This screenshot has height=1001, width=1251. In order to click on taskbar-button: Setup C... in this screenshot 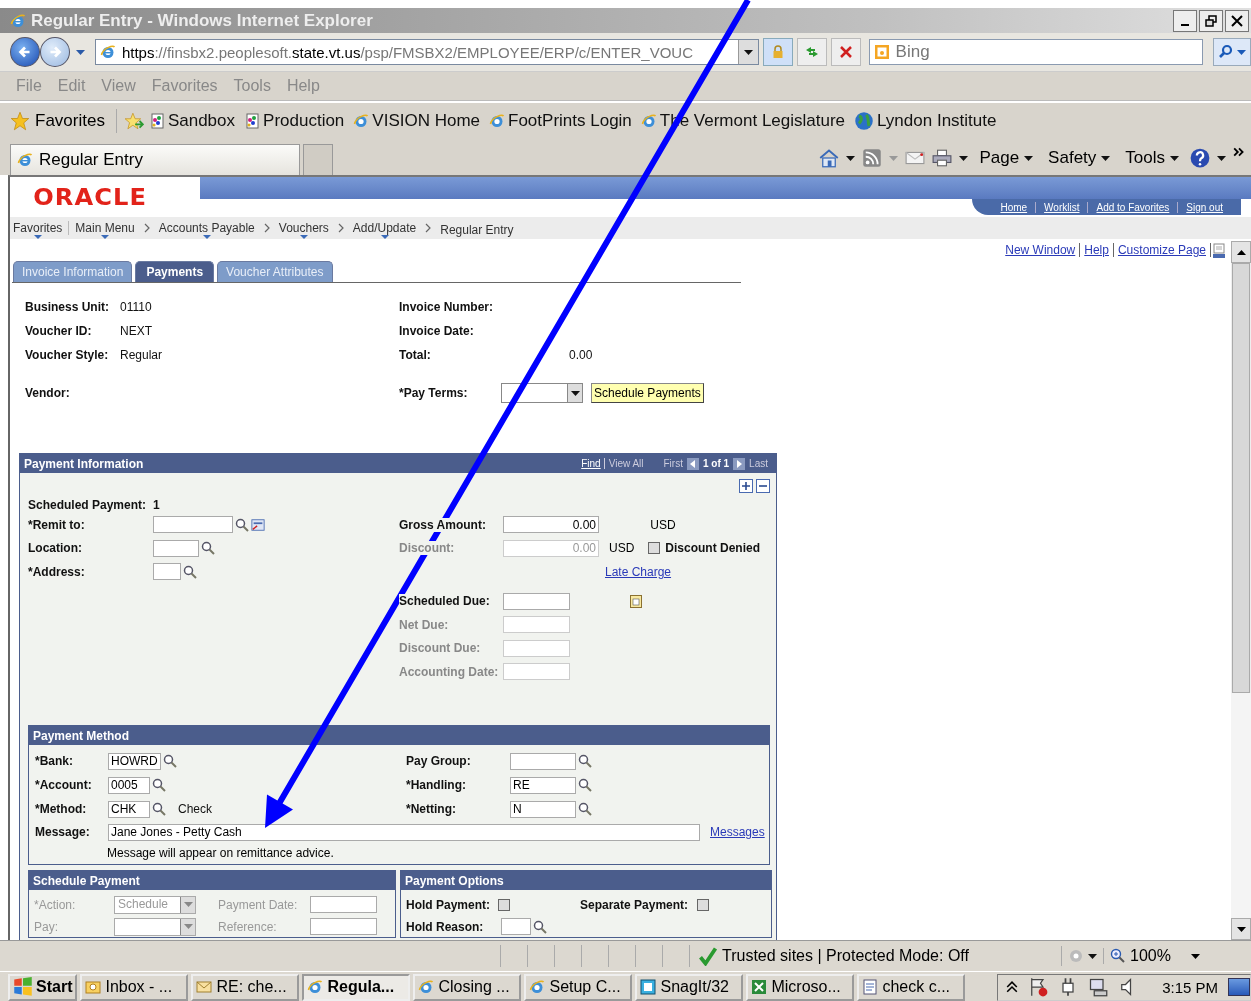, I will do `click(578, 987)`.